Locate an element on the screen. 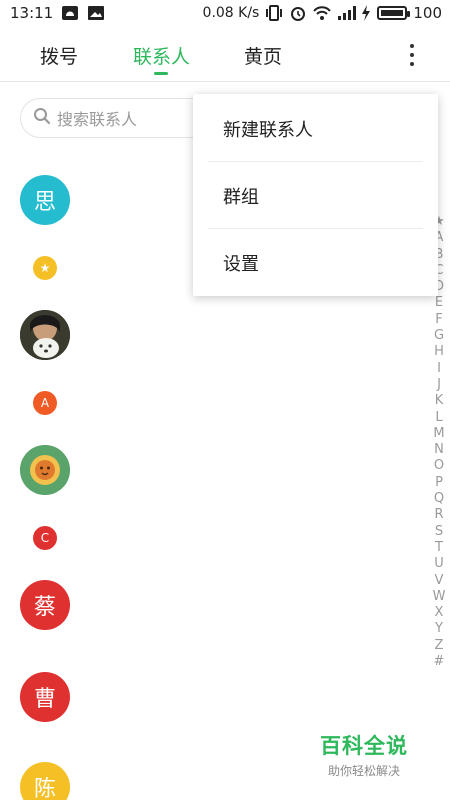  avatar-initial: 思 is located at coordinates (44, 202).